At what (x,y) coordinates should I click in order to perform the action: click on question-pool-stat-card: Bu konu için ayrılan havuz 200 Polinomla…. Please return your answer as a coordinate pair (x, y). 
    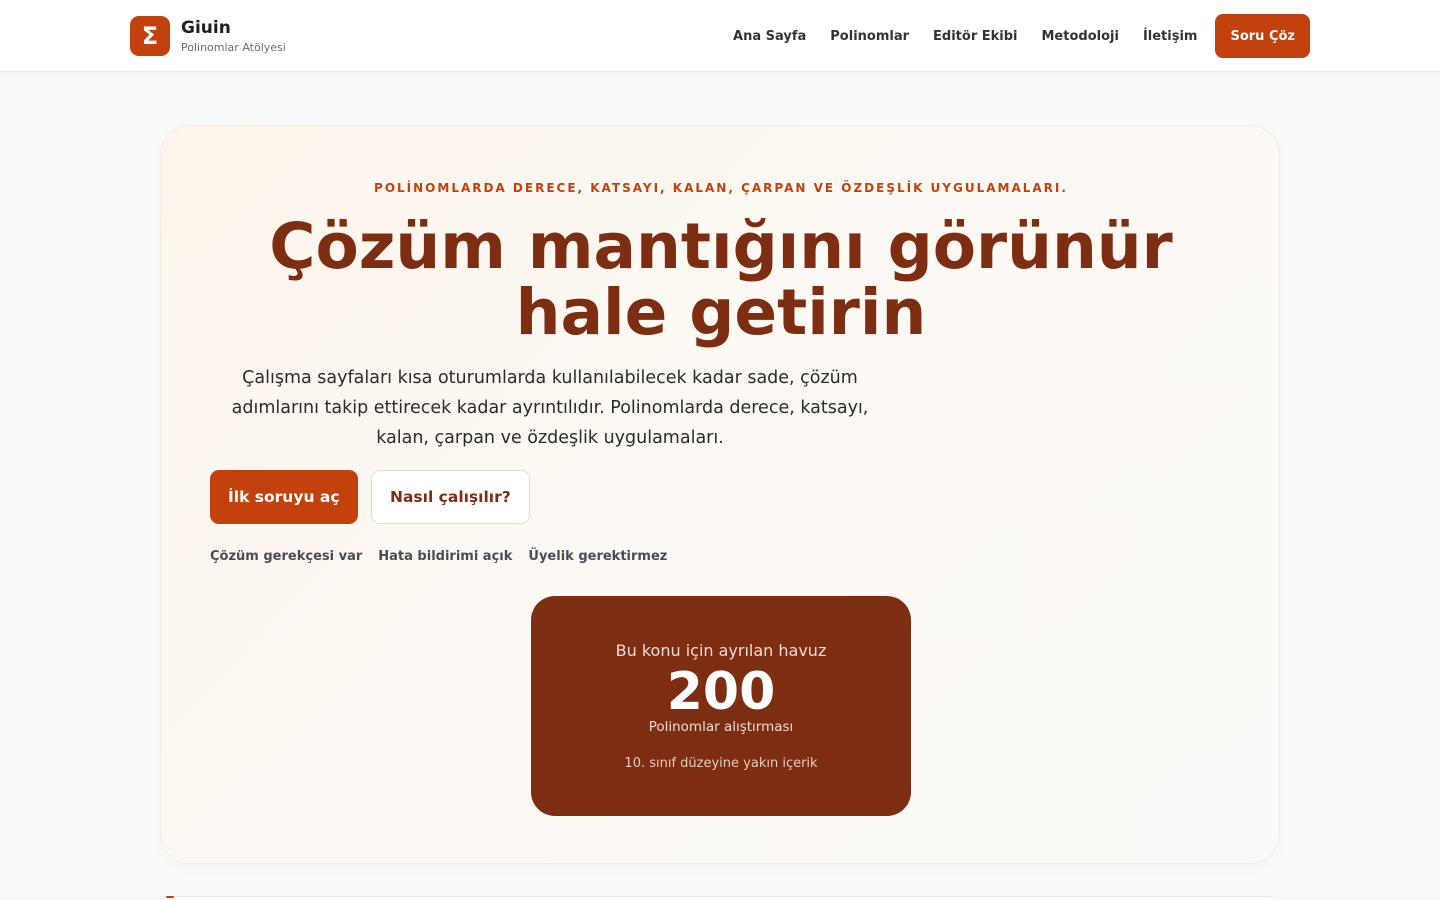
    Looking at the image, I should click on (721, 706).